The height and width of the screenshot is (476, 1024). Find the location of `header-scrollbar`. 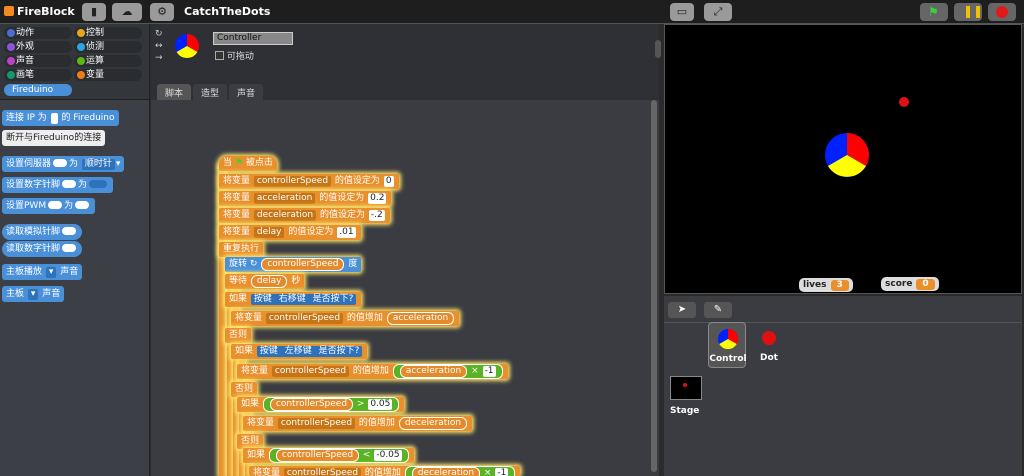

header-scrollbar is located at coordinates (658, 49).